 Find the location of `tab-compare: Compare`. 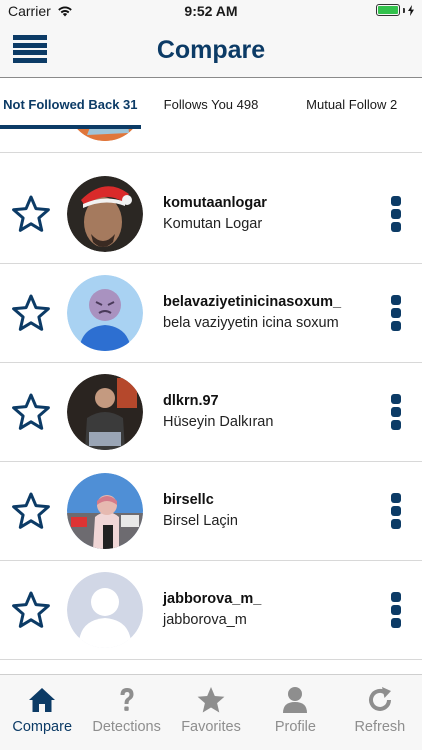

tab-compare: Compare is located at coordinates (42, 712).